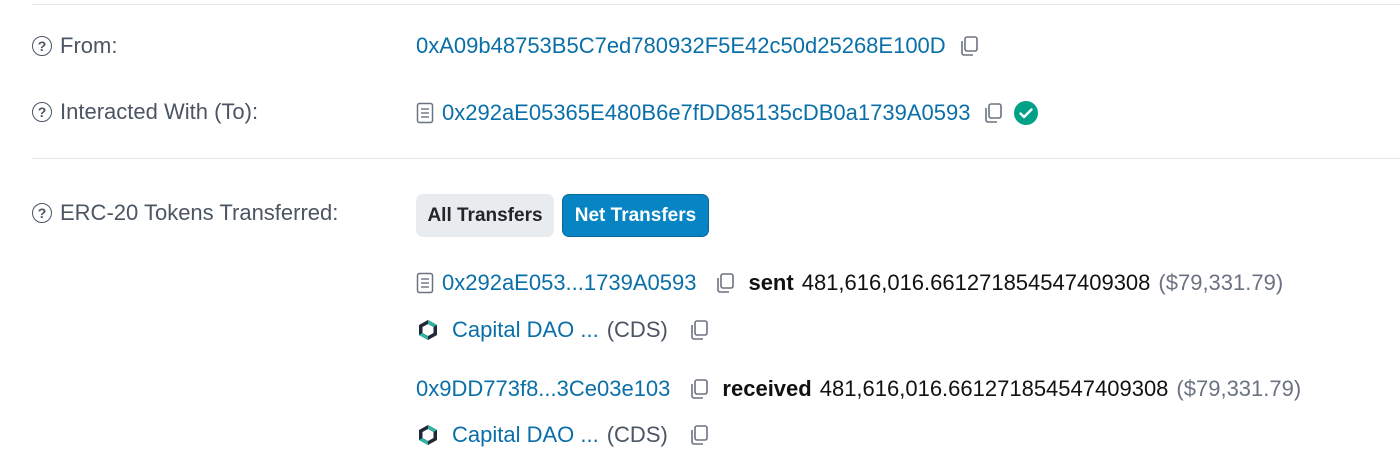 Image resolution: width=1400 pixels, height=468 pixels. Describe the element at coordinates (485, 215) in the screenshot. I see `all-transfers-button: All Transfers` at that location.